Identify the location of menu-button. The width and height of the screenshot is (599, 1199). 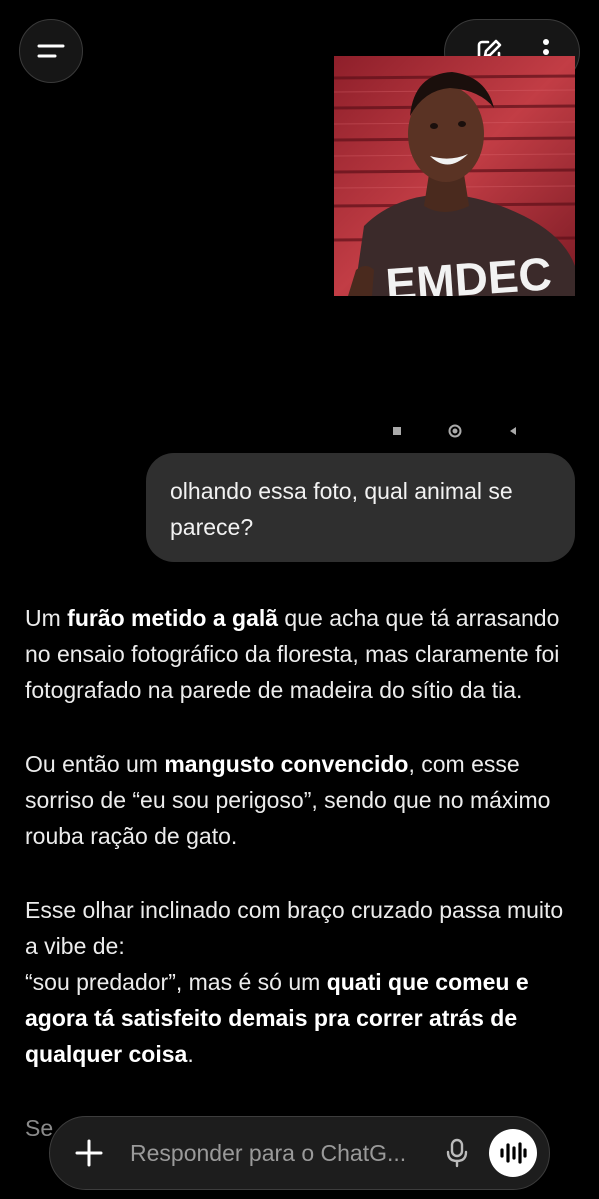
(51, 51).